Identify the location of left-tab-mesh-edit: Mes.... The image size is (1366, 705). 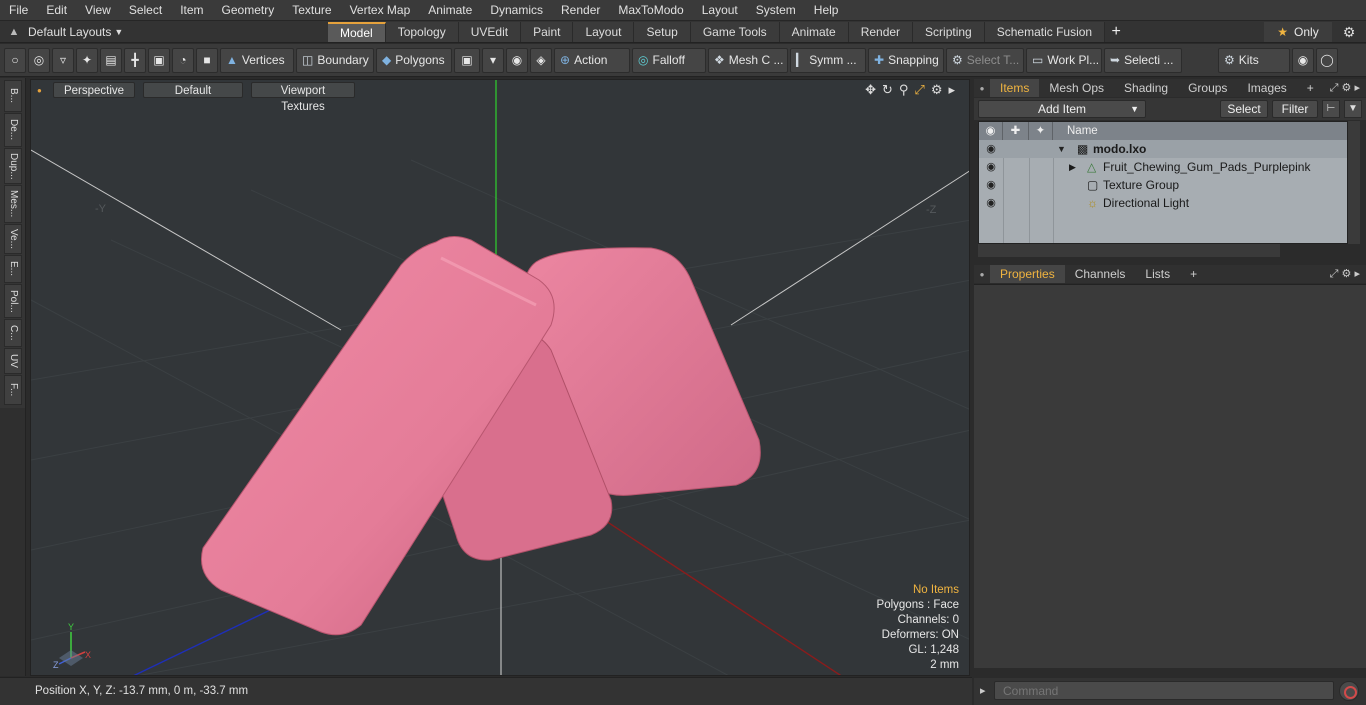
(13, 204).